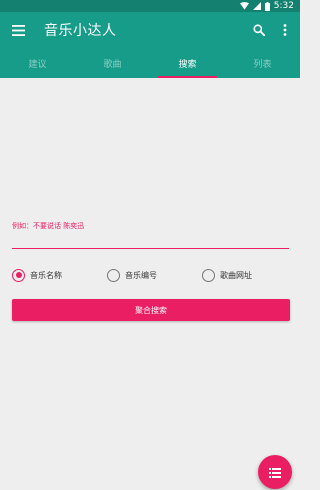 This screenshot has height=490, width=320. Describe the element at coordinates (151, 310) in the screenshot. I see `aggregate-search-button: 聚合搜索` at that location.